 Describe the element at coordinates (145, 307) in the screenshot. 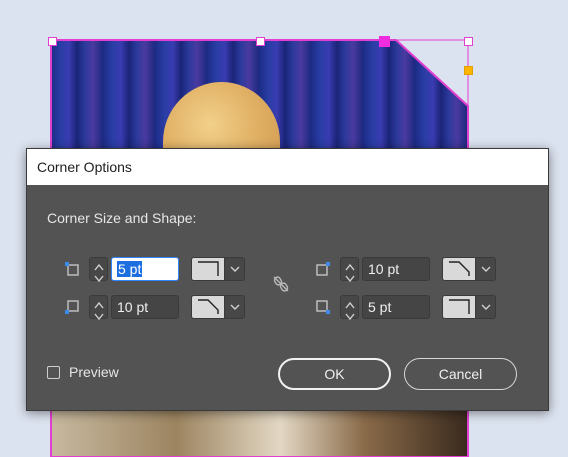

I see `bottom-left-size-input: 10 pt` at that location.